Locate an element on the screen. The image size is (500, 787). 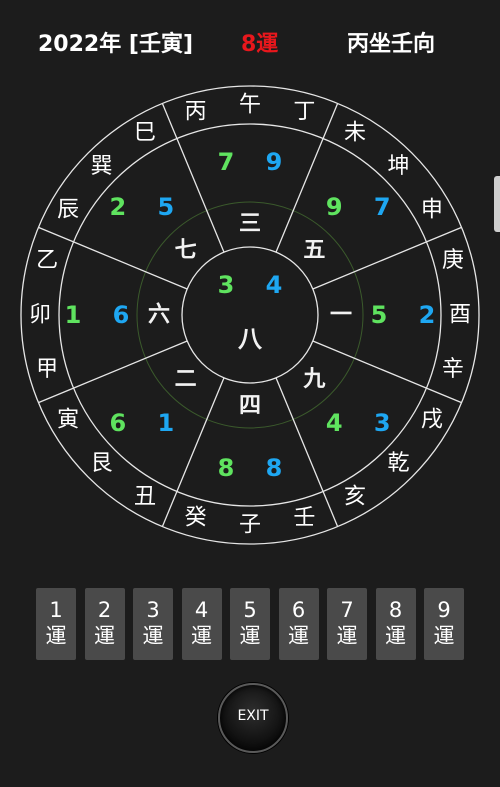
palace-water-star-west: 2 is located at coordinates (427, 315).